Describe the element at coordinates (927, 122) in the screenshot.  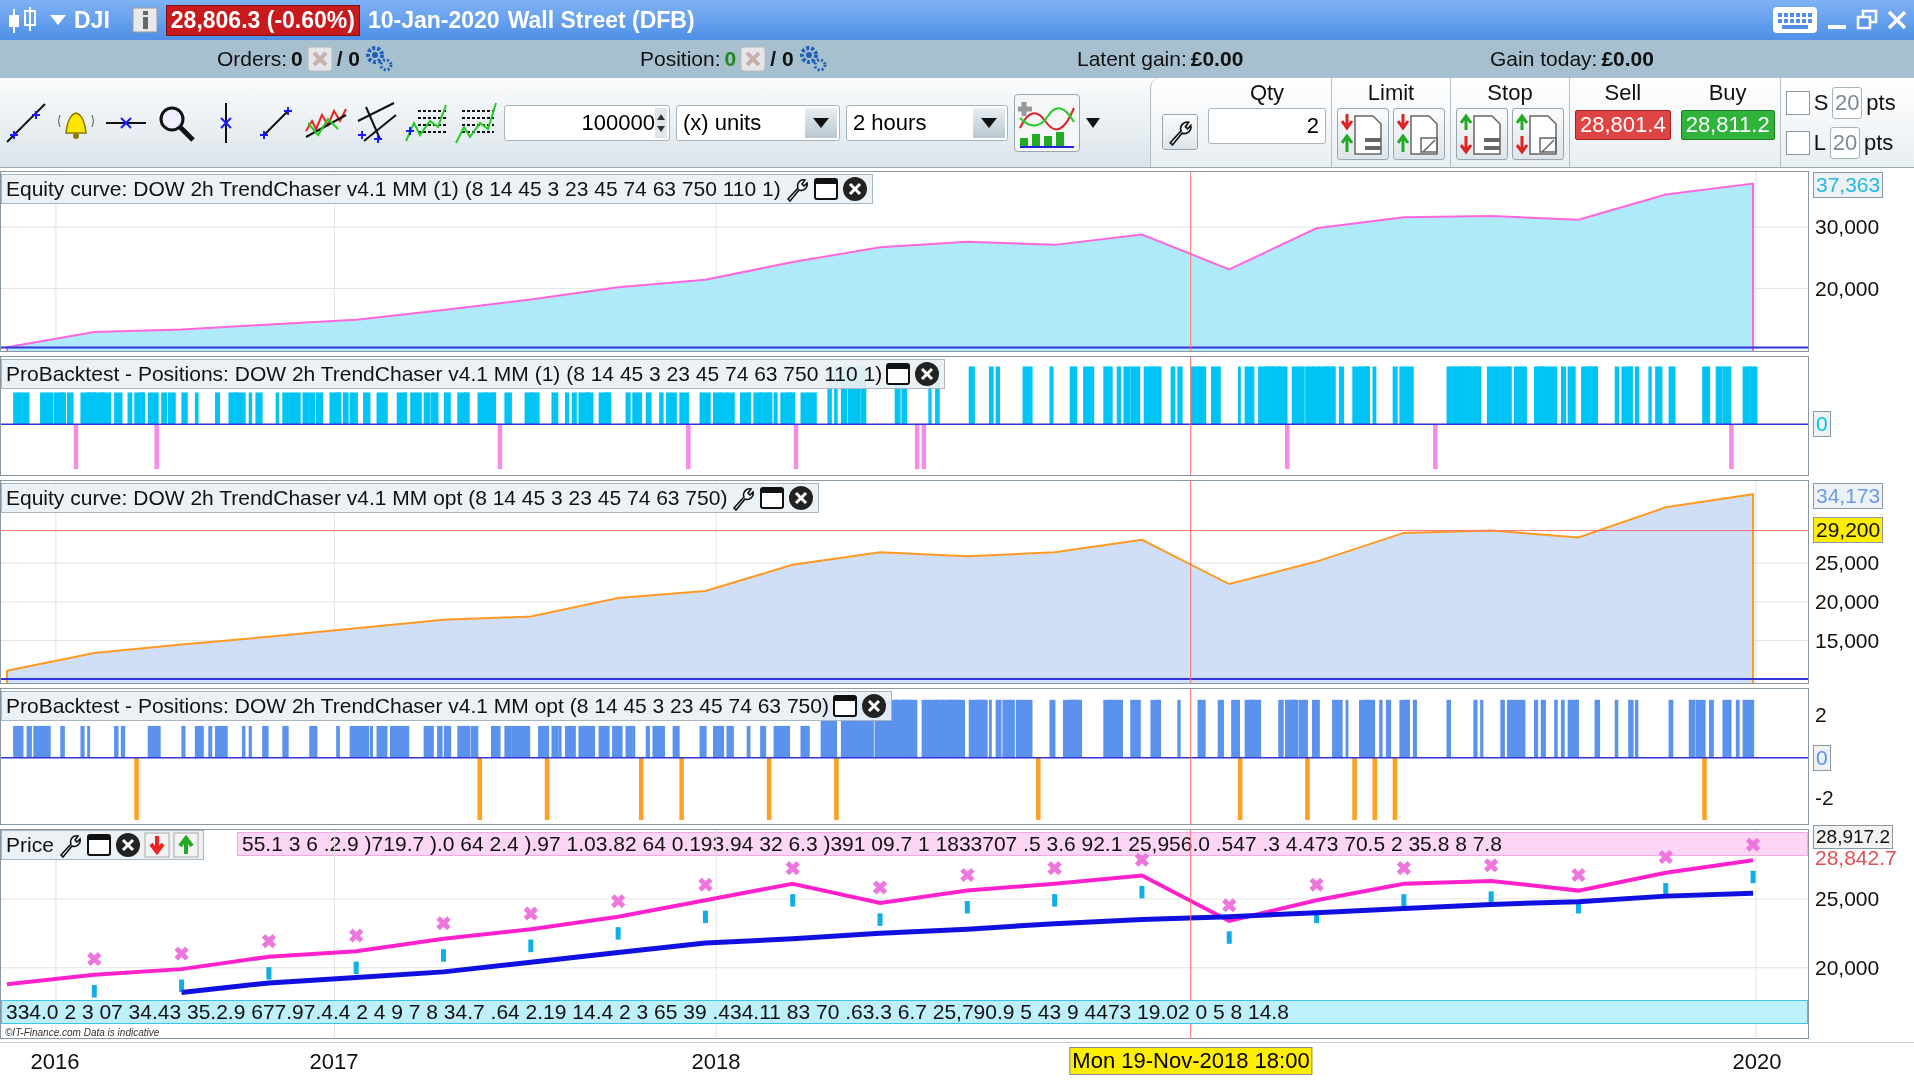
I see `period-select: 2 hours` at that location.